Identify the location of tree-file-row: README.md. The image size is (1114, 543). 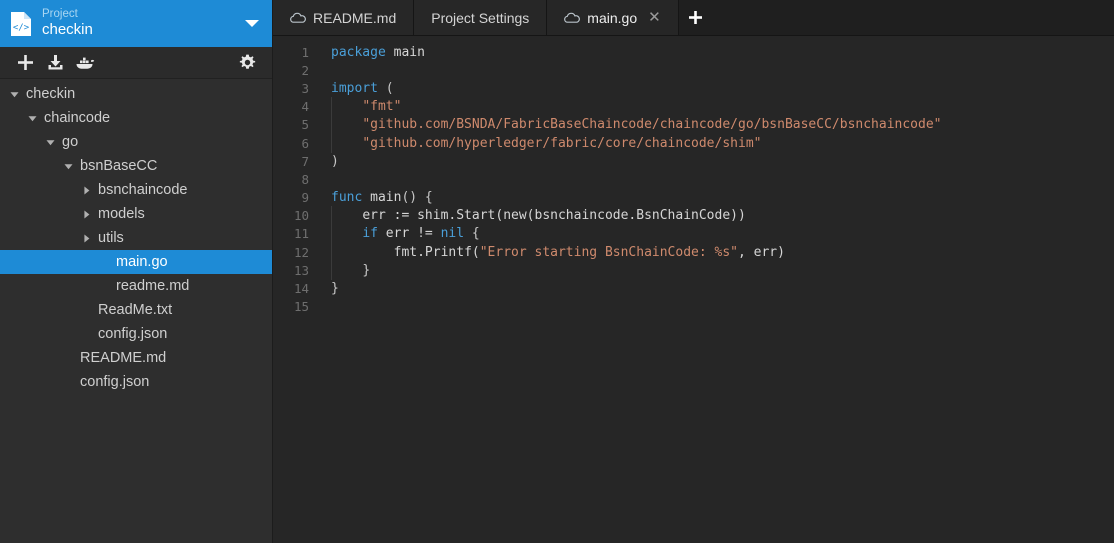
(136, 358).